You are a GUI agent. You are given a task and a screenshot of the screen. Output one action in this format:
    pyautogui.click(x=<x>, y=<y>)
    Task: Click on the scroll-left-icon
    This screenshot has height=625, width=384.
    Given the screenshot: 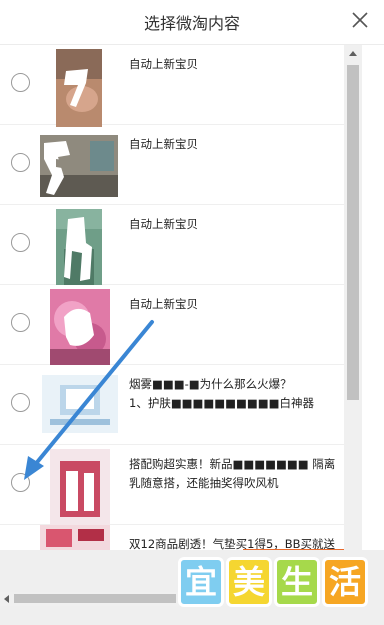 What is the action you would take?
    pyautogui.click(x=6, y=599)
    